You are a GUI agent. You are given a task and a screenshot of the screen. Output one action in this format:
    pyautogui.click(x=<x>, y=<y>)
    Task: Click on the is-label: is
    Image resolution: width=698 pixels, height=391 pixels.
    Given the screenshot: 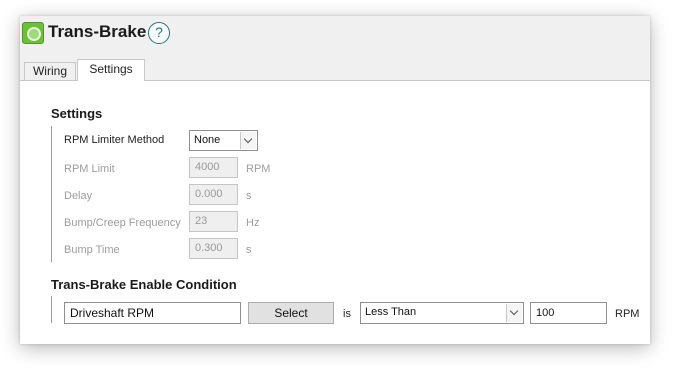 What is the action you would take?
    pyautogui.click(x=347, y=314)
    